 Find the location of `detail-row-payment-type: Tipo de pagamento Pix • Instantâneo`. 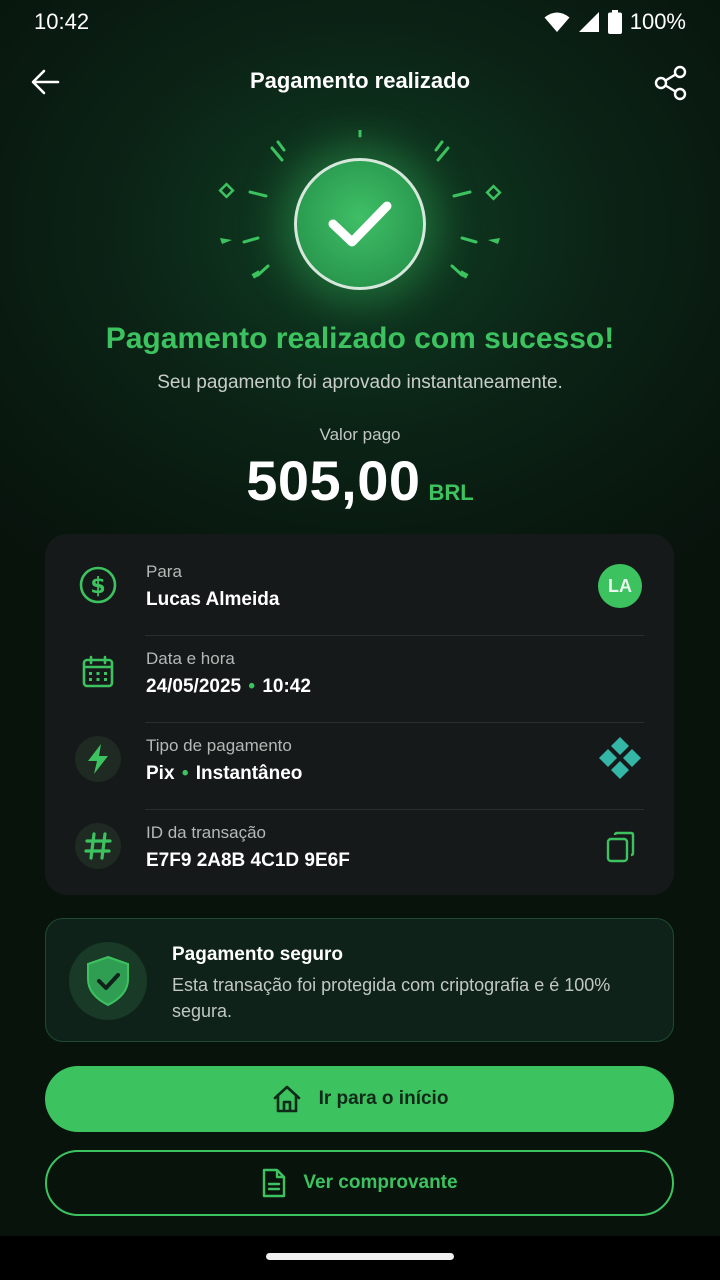

detail-row-payment-type: Tipo de pagamento Pix • Instantâneo is located at coordinates (359, 763).